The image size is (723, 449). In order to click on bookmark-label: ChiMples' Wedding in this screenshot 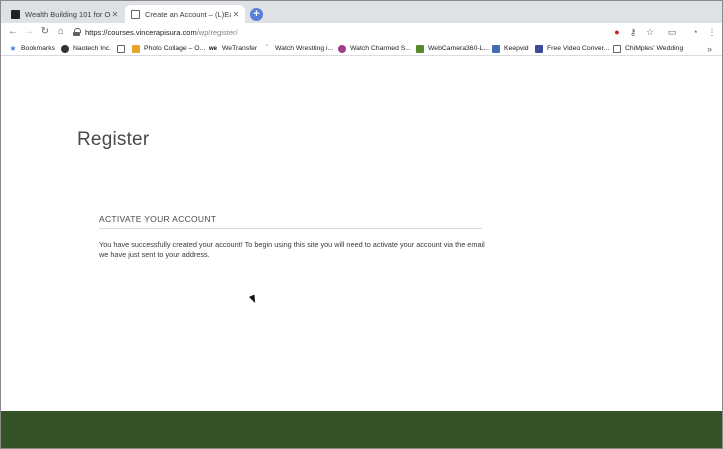, I will do `click(654, 48)`.